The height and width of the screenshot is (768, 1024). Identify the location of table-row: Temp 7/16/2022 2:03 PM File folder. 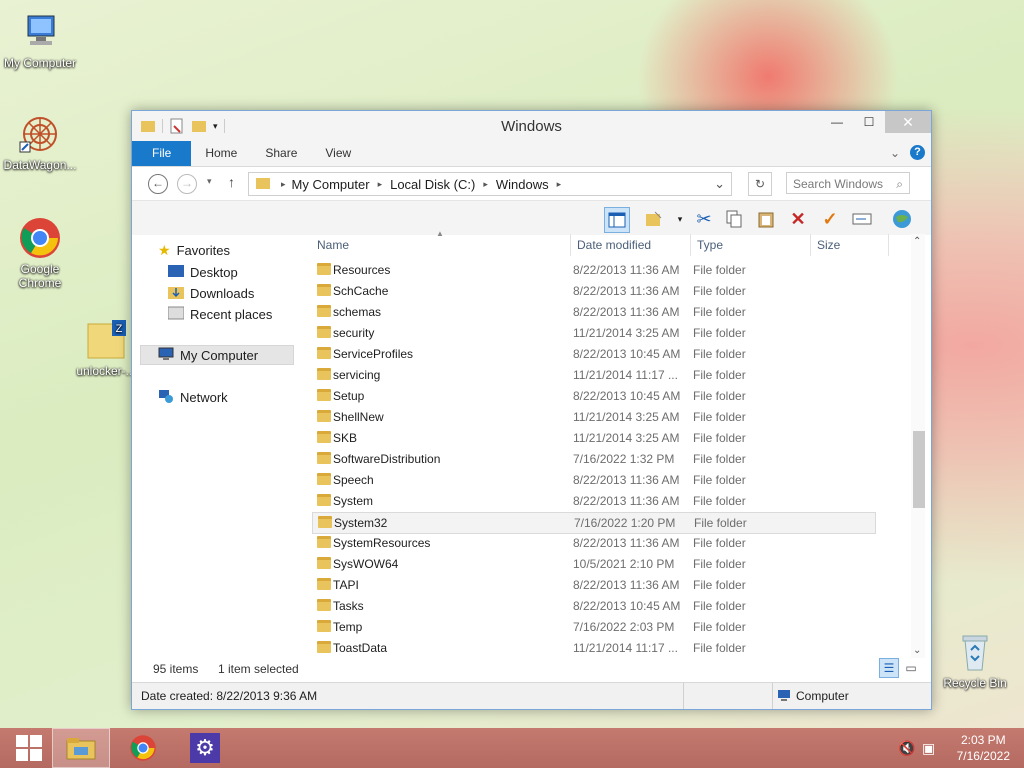
(593, 627).